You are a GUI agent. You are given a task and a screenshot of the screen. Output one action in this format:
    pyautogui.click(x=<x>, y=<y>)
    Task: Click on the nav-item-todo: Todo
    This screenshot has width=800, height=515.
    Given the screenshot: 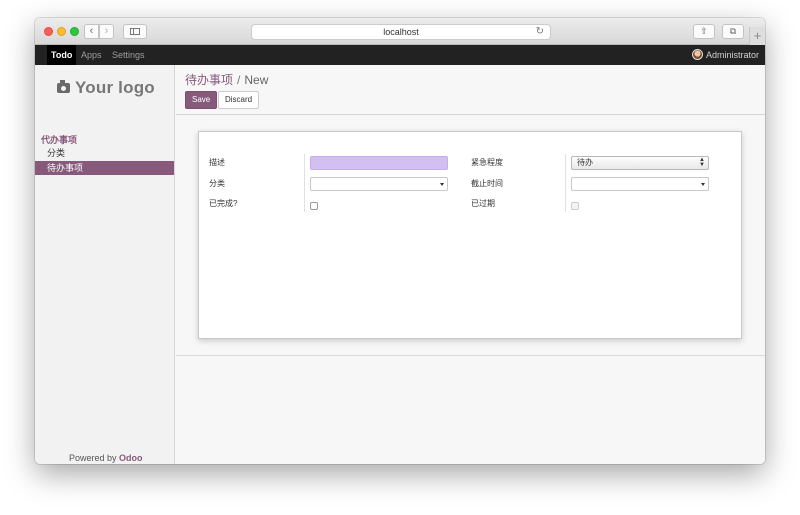 What is the action you would take?
    pyautogui.click(x=62, y=55)
    